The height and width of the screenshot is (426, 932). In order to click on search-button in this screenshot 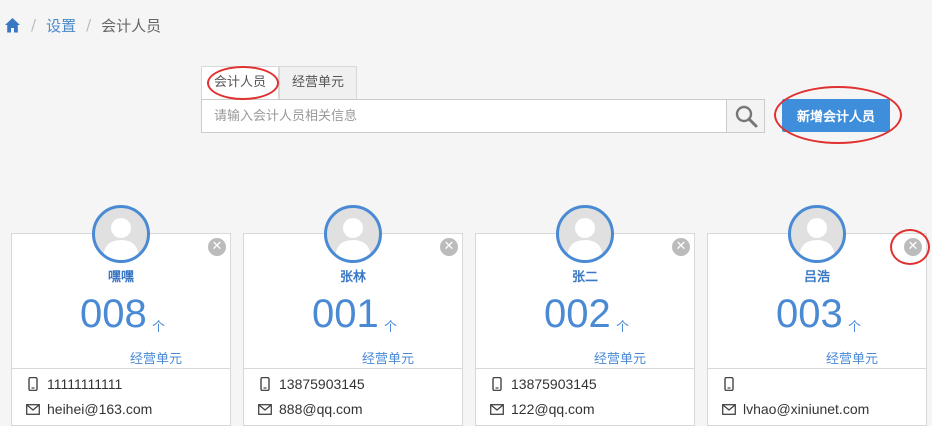, I will do `click(745, 116)`.